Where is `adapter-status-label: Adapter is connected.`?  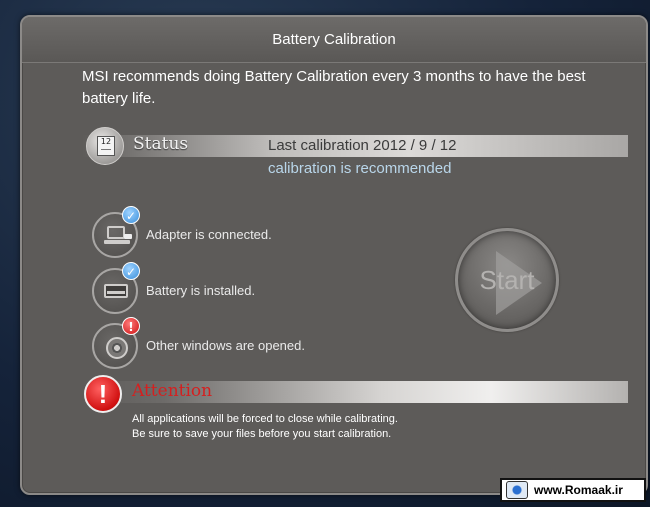
adapter-status-label: Adapter is connected. is located at coordinates (209, 234).